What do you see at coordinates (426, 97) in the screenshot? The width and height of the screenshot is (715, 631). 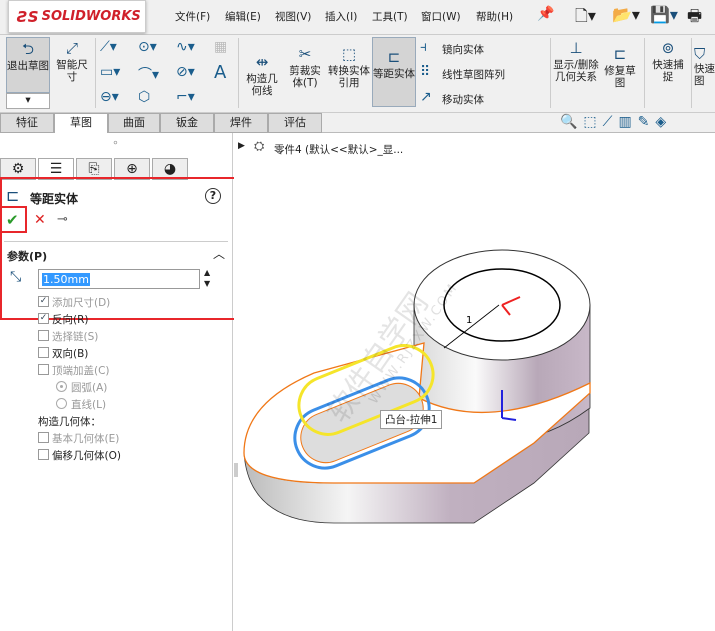 I see `move-icon: ↗` at bounding box center [426, 97].